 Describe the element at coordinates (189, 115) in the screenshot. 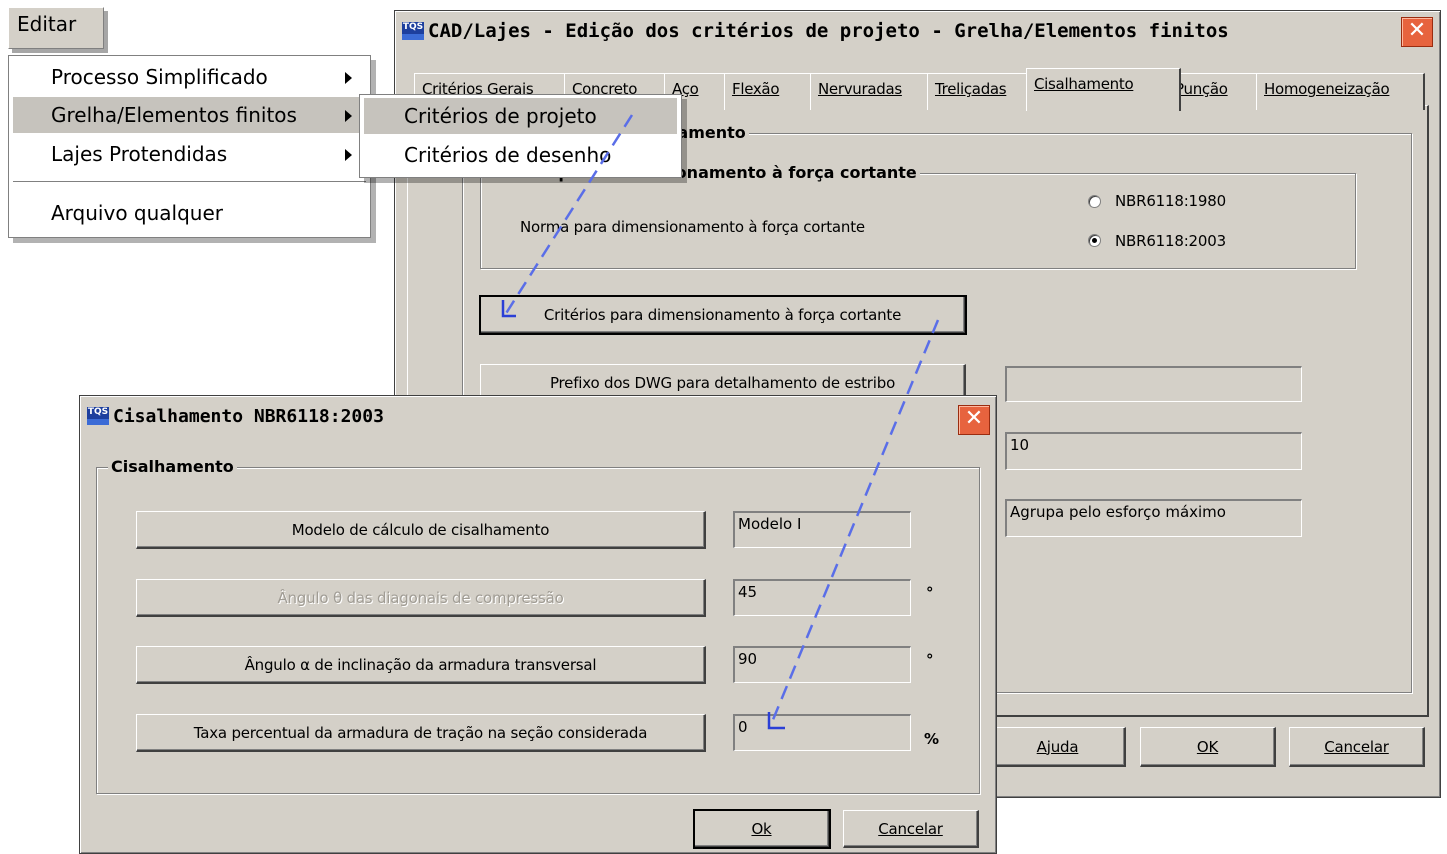

I see `menu-item-grelha: Grelha/Elementos finitos` at that location.